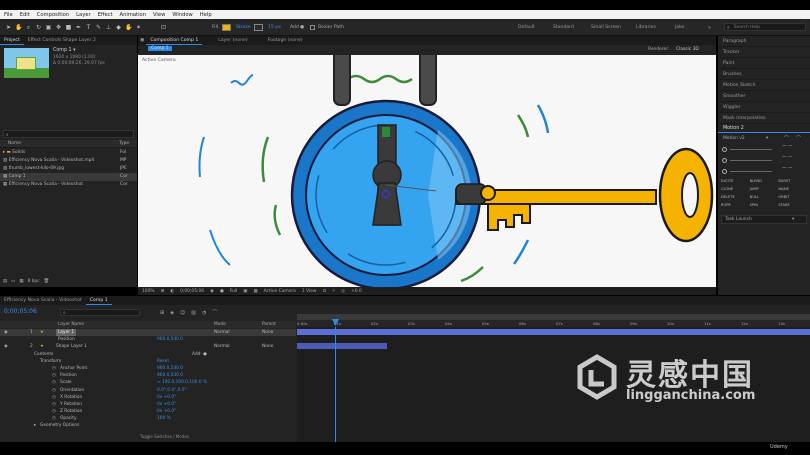  What do you see at coordinates (68, 134) in the screenshot?
I see `project-search: ⌕` at bounding box center [68, 134].